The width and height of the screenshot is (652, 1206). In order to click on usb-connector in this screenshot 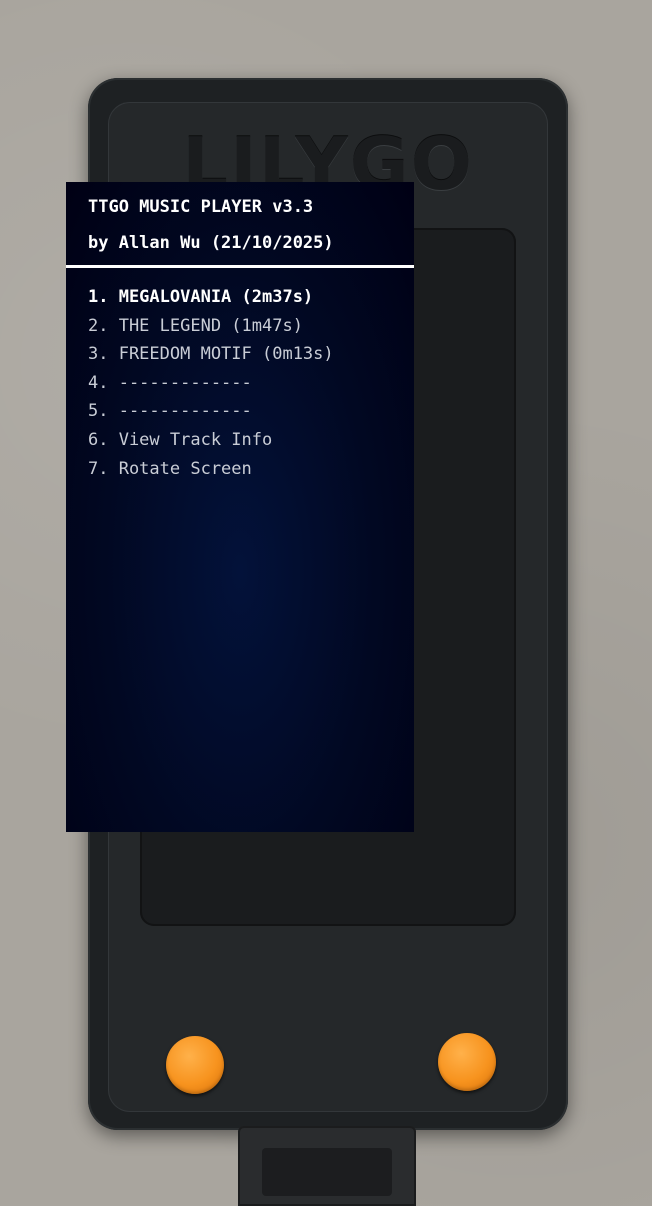, I will do `click(327, 1166)`.